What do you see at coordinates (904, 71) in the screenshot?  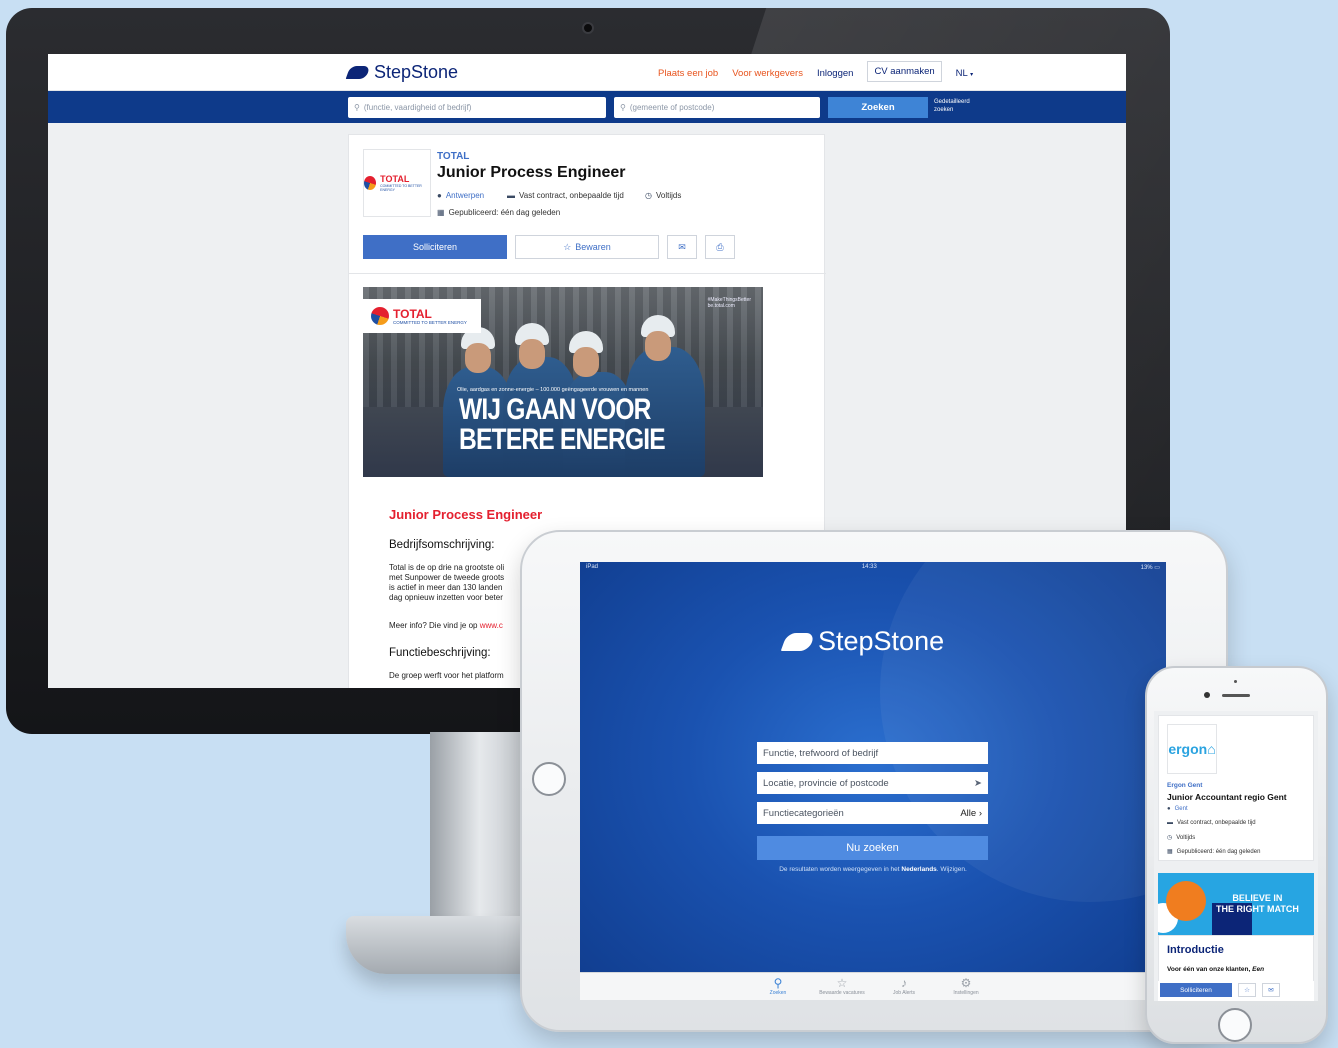 I see `create-cv-button: CV aanmaken` at bounding box center [904, 71].